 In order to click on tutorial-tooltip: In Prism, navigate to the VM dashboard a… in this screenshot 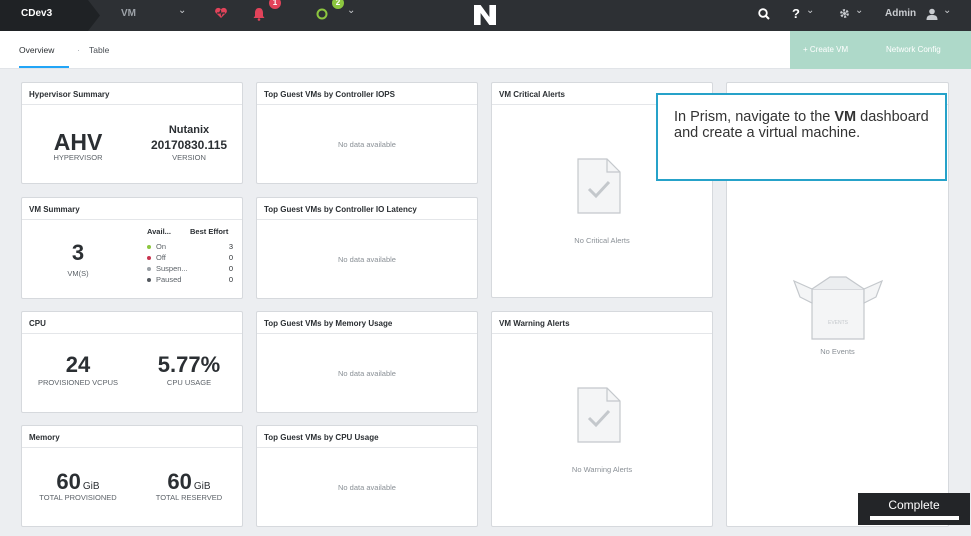, I will do `click(801, 137)`.